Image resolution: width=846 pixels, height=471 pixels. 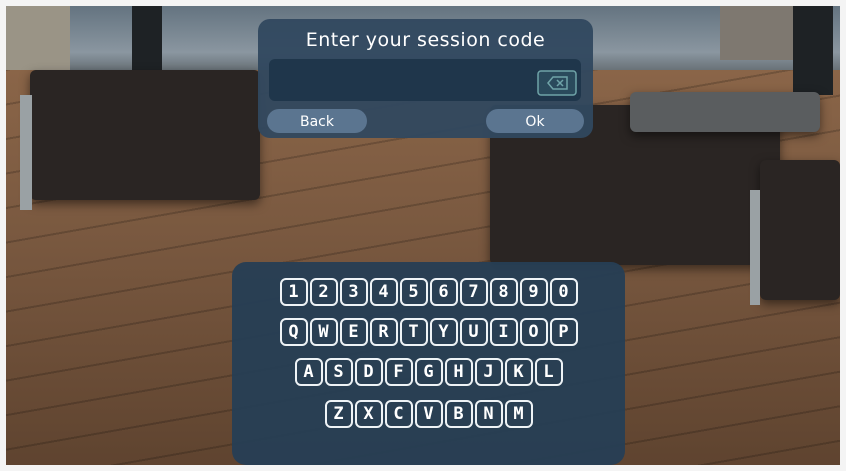 What do you see at coordinates (413, 292) in the screenshot?
I see `key-5: 5` at bounding box center [413, 292].